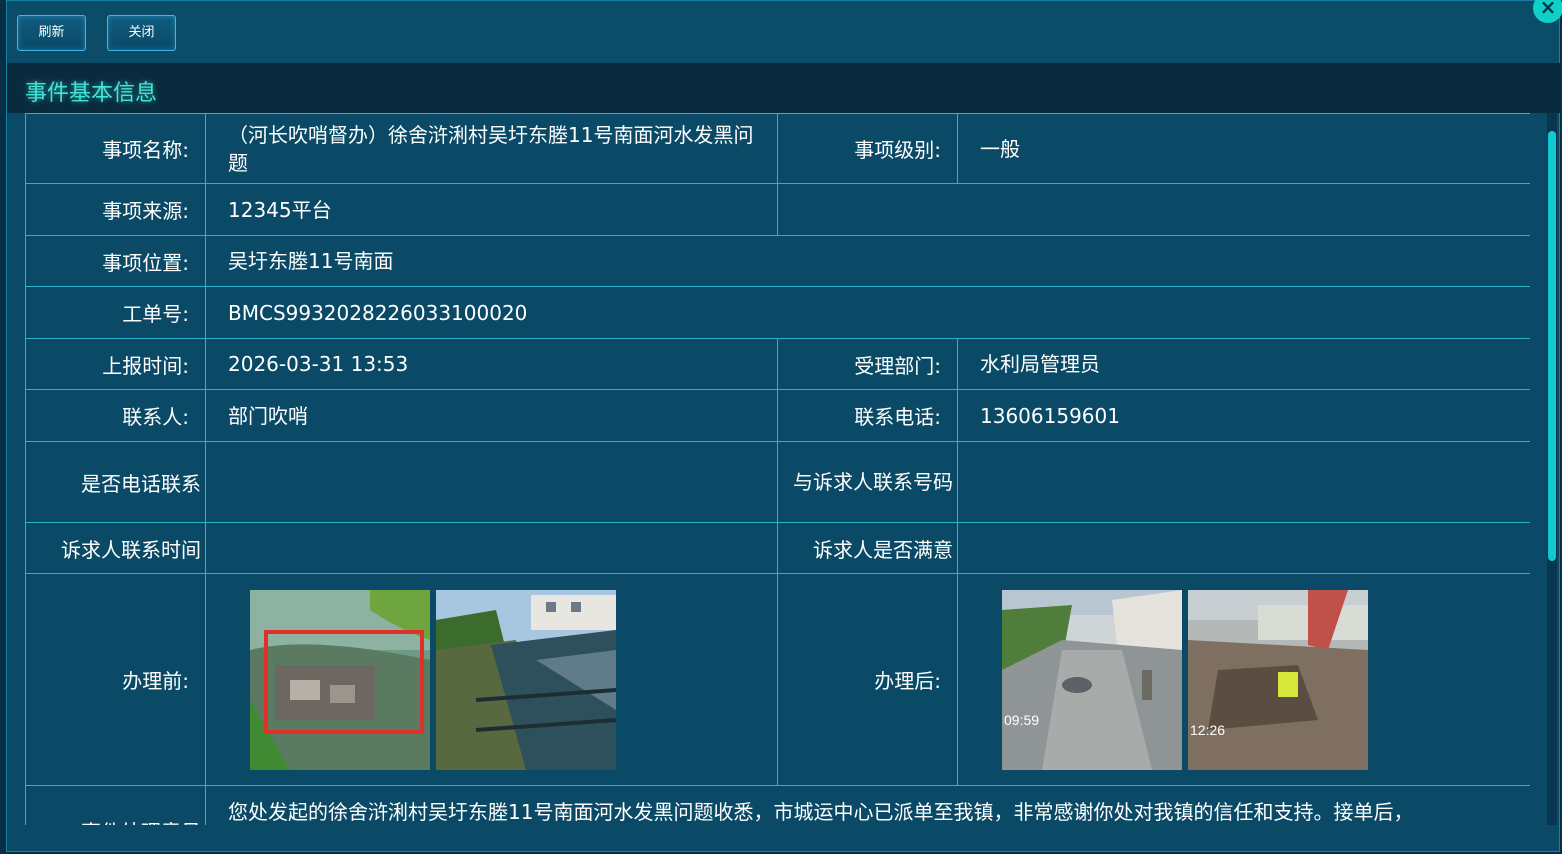  I want to click on item-name-value: （河长吹哨督办）徐舍浒浰村吴圩东塍11号南面河水发黑问题, so click(491, 148).